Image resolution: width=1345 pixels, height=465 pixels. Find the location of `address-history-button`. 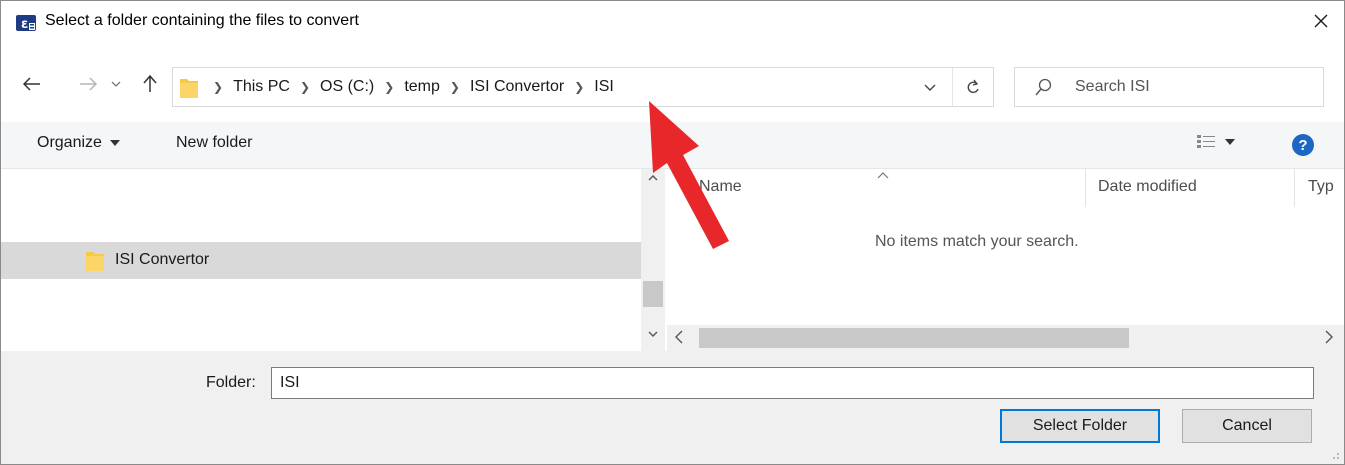

address-history-button is located at coordinates (930, 87).